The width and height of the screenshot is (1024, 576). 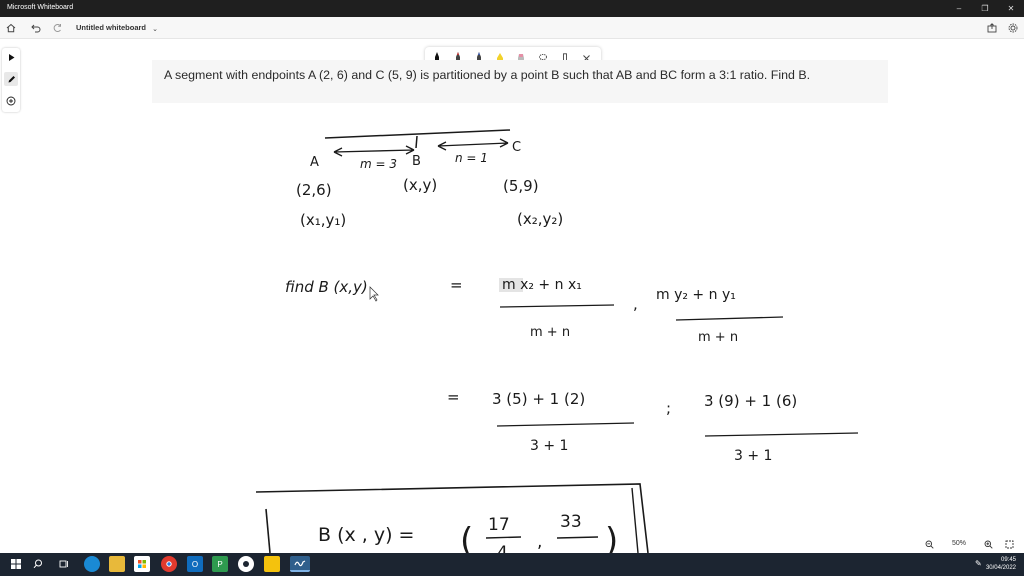 I want to click on c-subscript-coordinates: (x₂,y₂), so click(x=540, y=219).